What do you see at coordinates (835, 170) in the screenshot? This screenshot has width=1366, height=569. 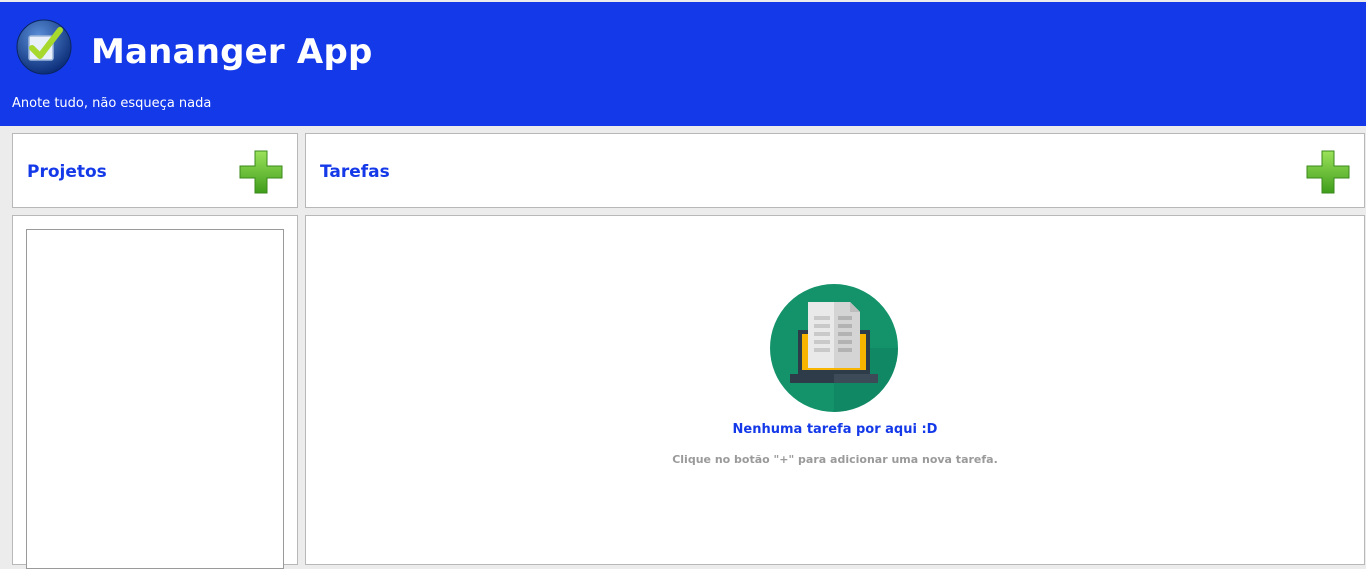 I see `tasks-header-panel: Tarefas` at bounding box center [835, 170].